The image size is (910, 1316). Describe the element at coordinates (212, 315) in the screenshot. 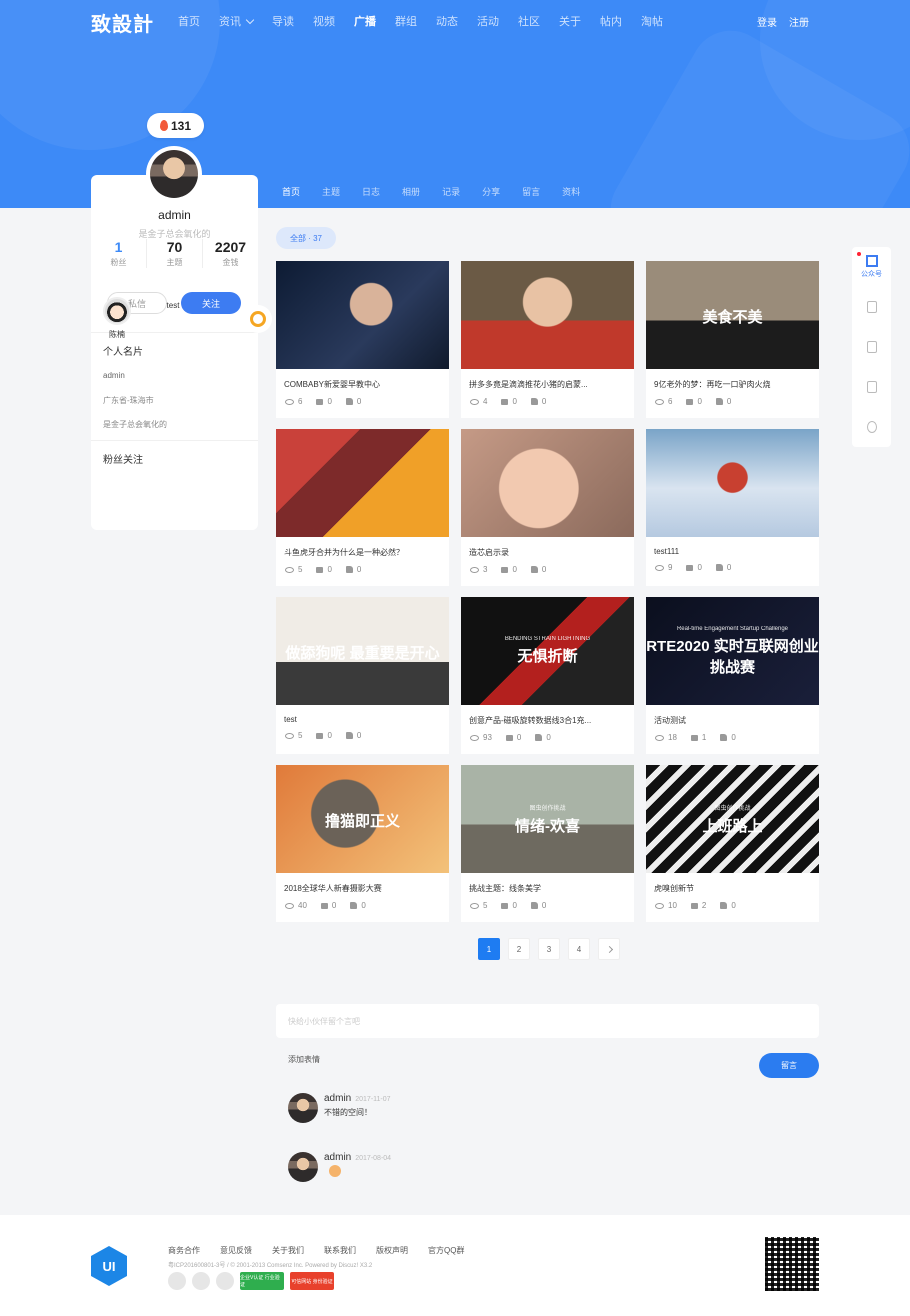

I see `fan-item: test` at that location.